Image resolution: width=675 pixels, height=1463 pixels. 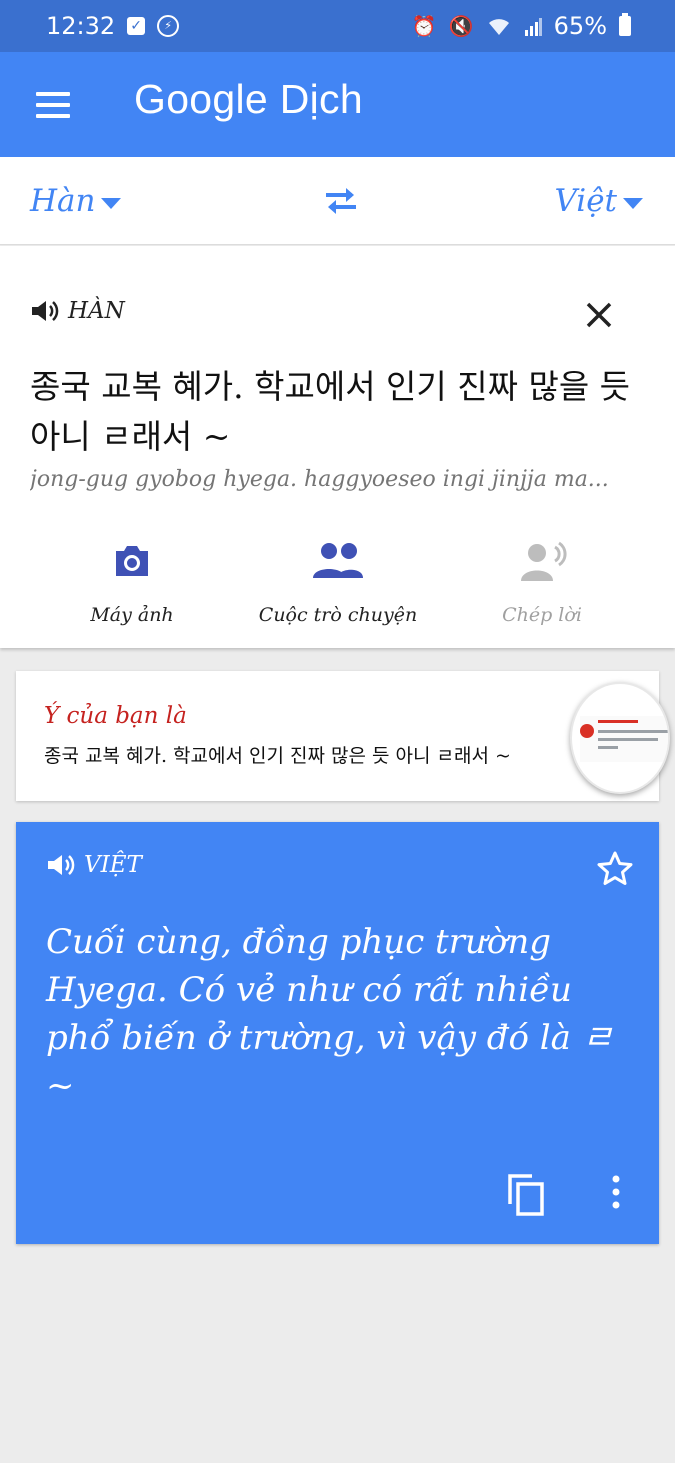 I want to click on target-language-label: Việt, so click(x=585, y=201).